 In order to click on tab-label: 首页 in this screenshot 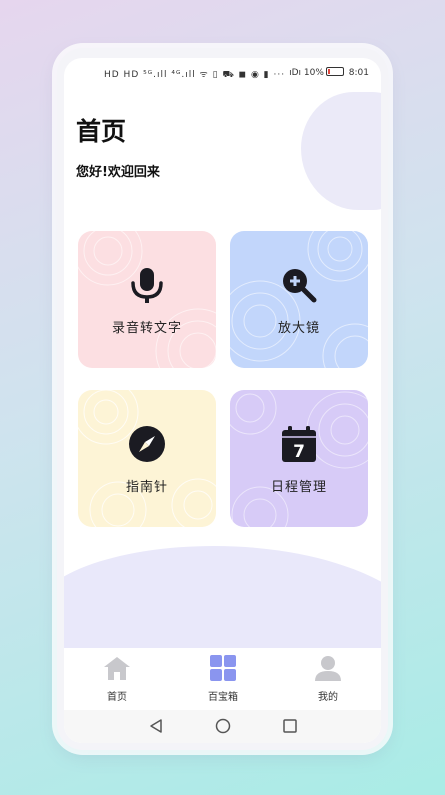, I will do `click(117, 697)`.